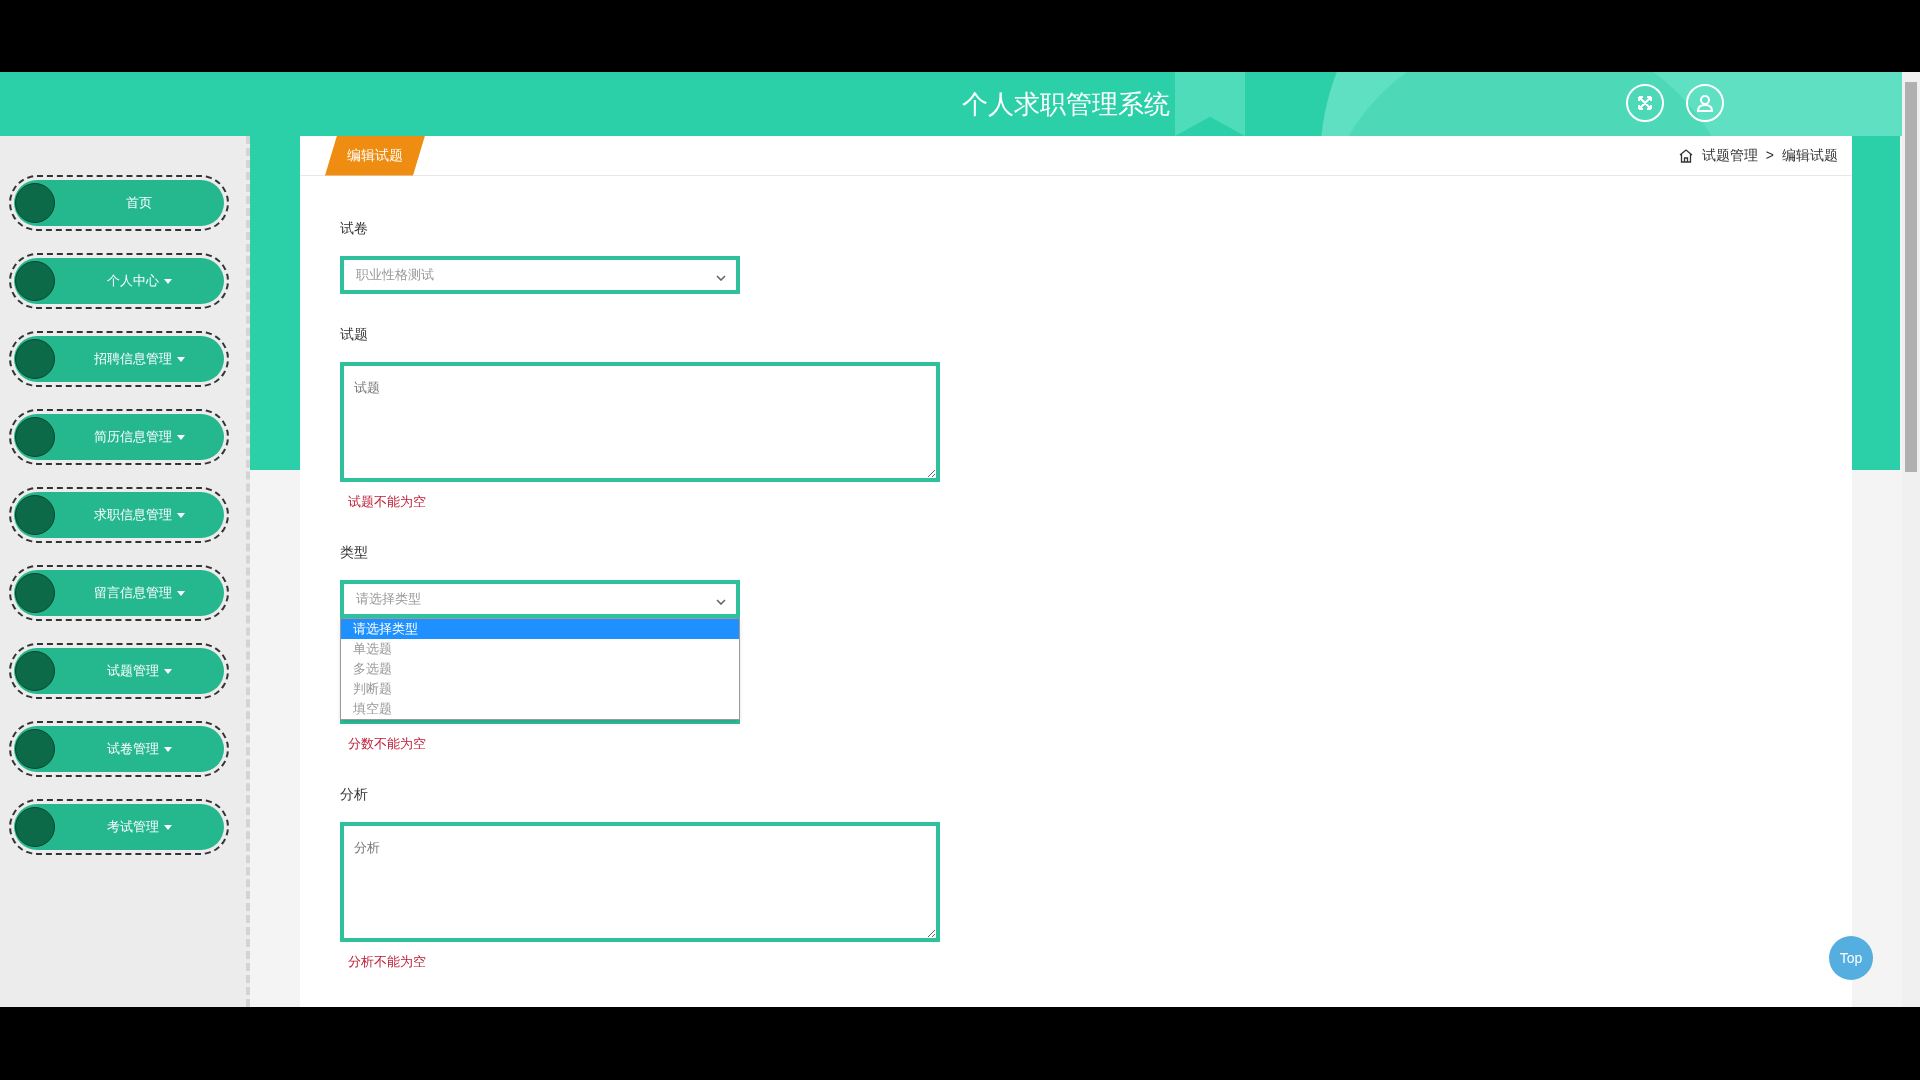  I want to click on dropdown-option: 多选题, so click(540, 669).